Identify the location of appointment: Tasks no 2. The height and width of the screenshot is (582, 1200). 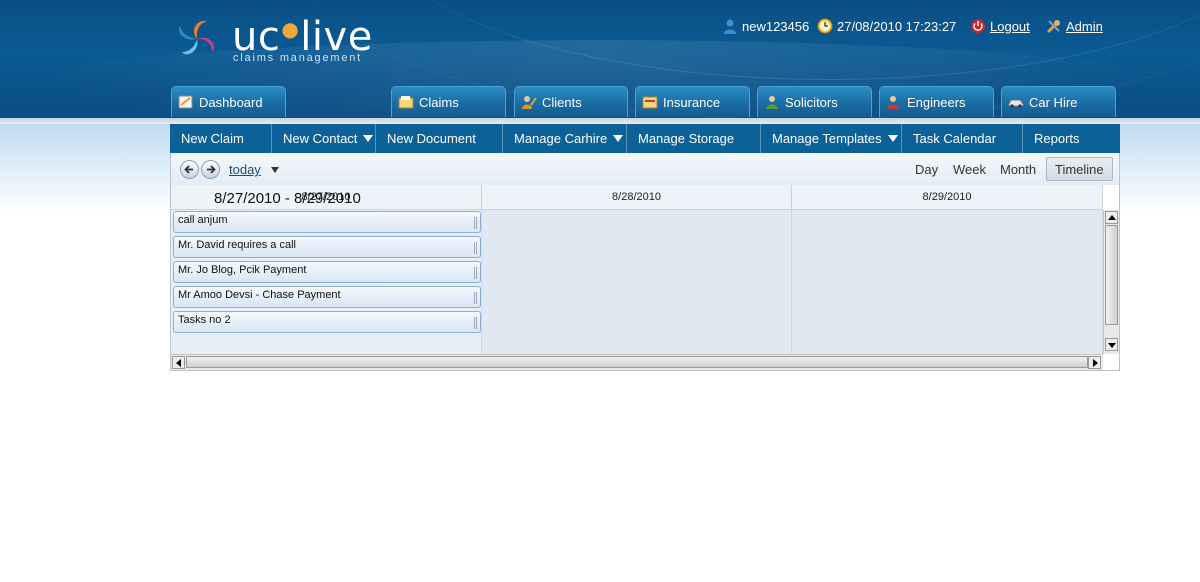
(327, 322).